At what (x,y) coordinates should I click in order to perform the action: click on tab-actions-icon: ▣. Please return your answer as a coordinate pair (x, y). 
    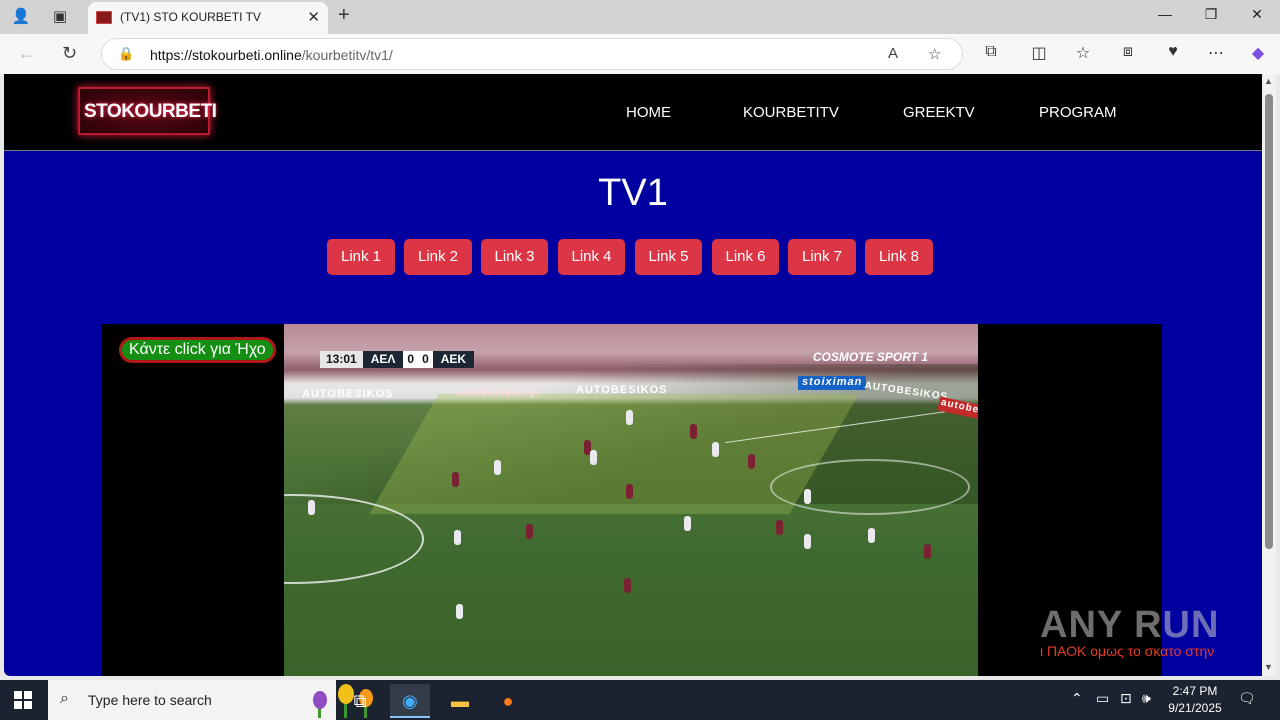
    Looking at the image, I should click on (60, 17).